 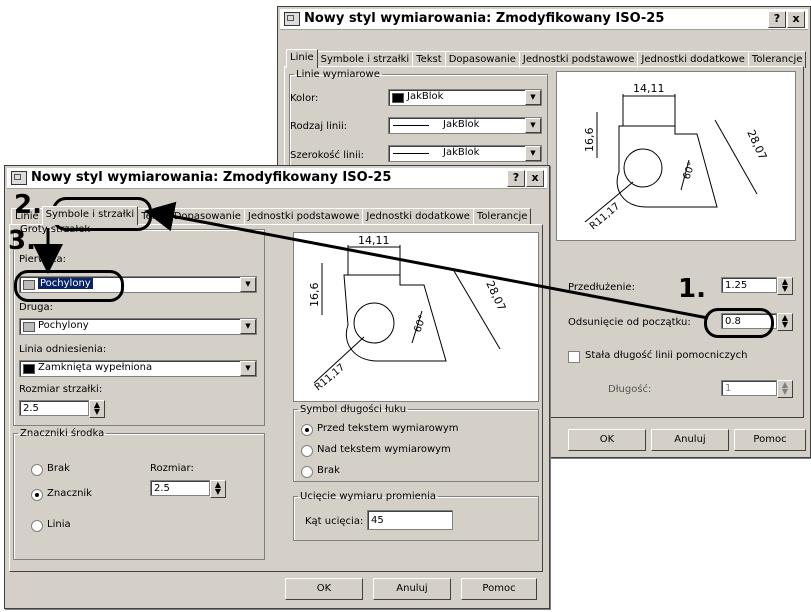 I want to click on dlugosc-label: Długość:, so click(x=630, y=389).